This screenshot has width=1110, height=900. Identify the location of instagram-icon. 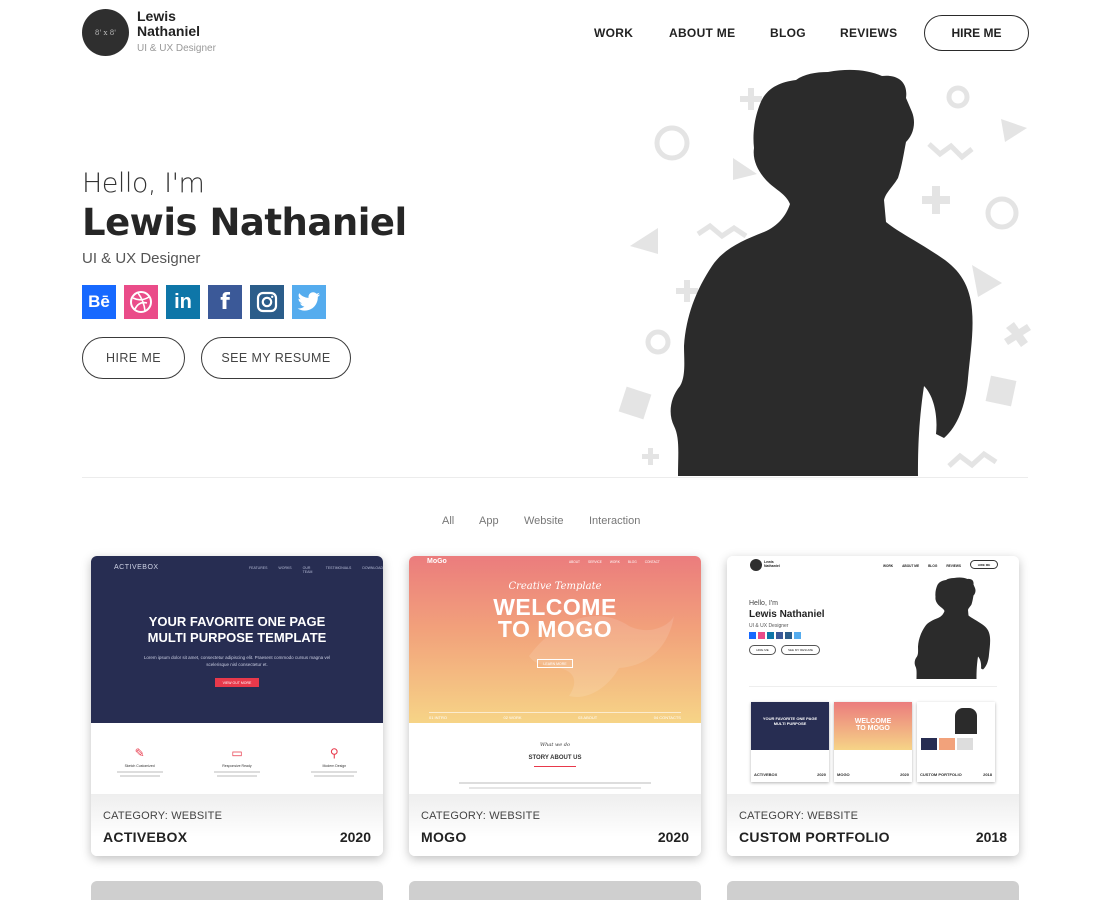
(267, 302).